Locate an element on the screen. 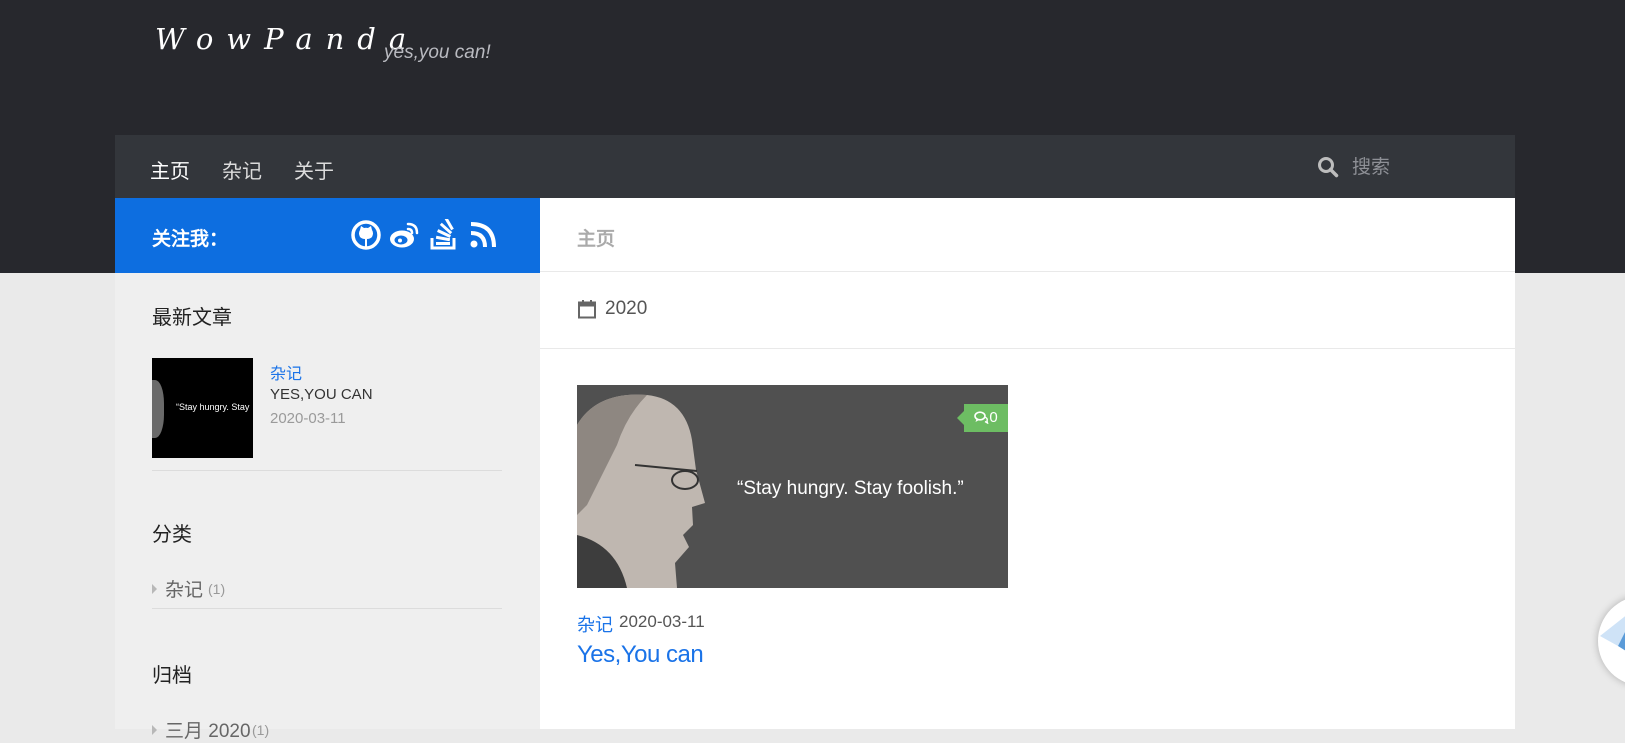  rss-icon is located at coordinates (483, 235).